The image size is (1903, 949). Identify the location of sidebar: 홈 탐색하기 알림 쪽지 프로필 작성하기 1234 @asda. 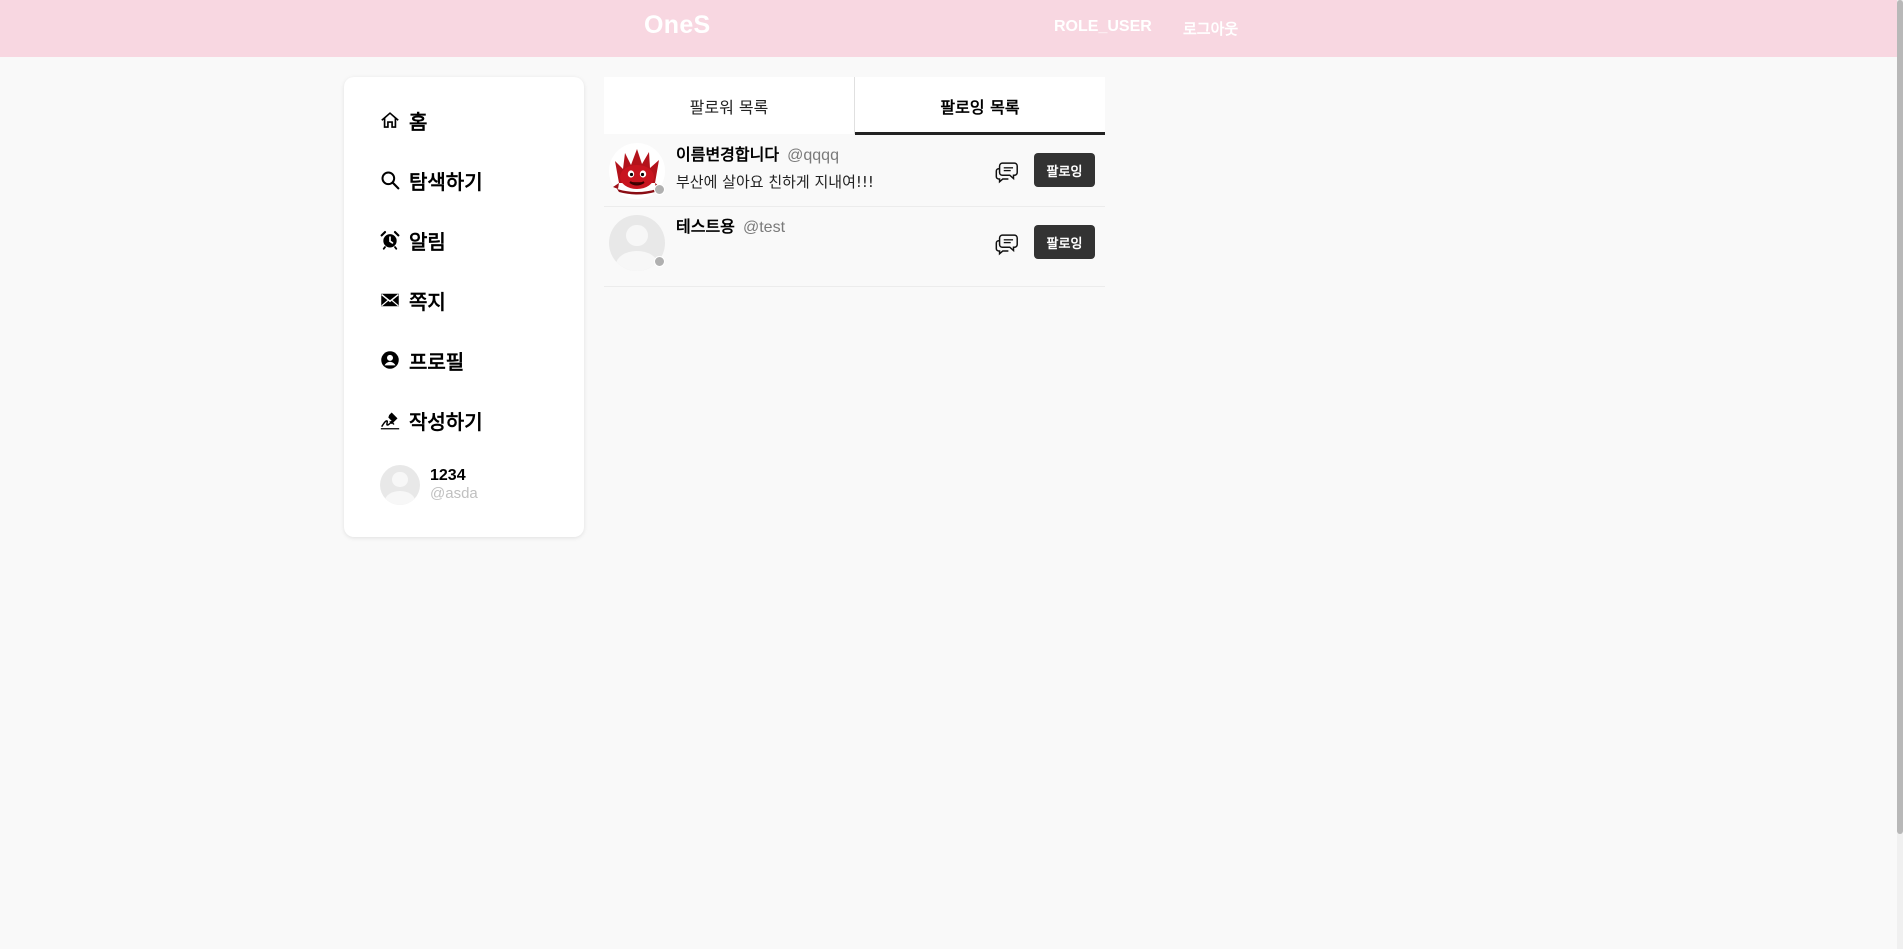
(464, 307).